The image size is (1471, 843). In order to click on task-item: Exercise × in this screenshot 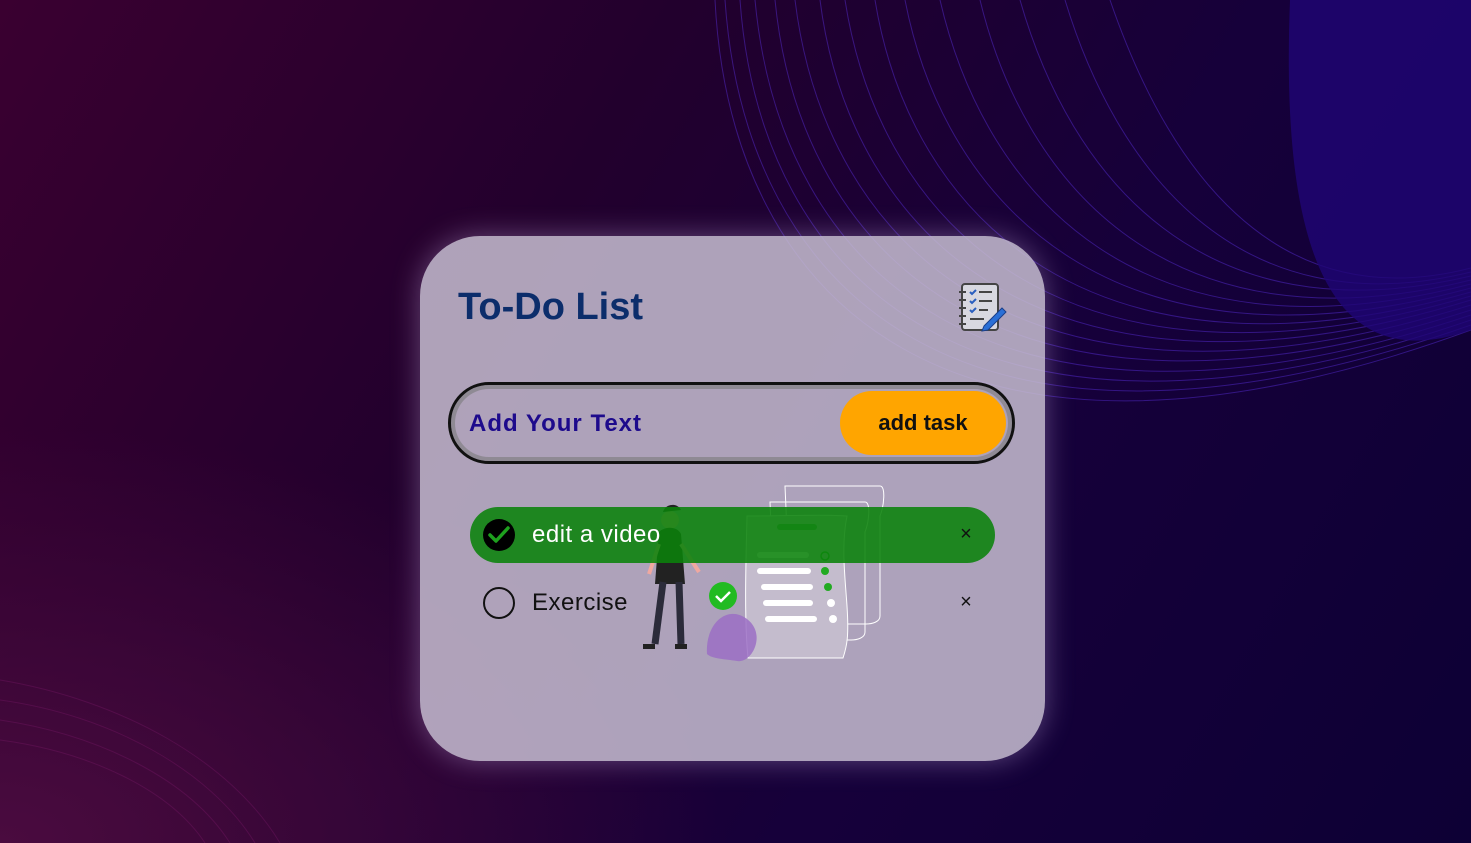, I will do `click(732, 603)`.